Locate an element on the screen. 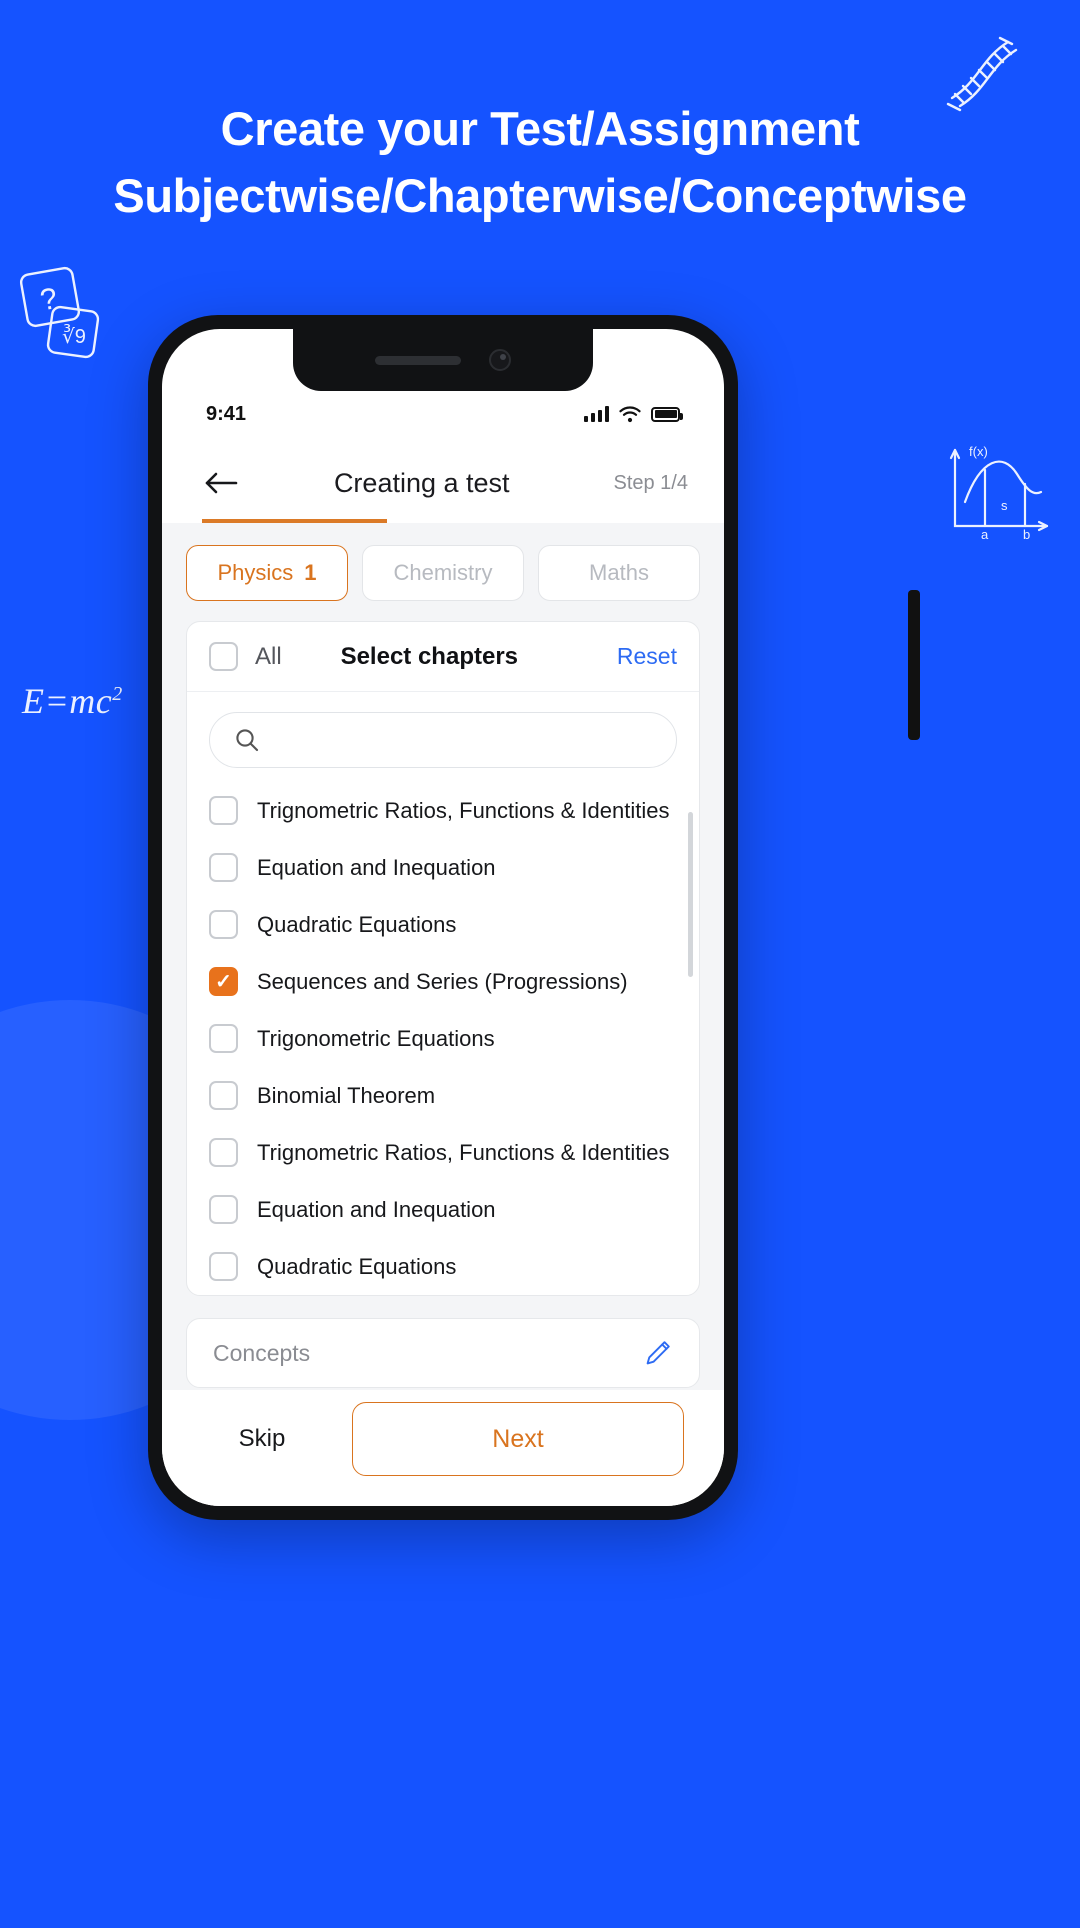 The image size is (1080, 1928). search-icon is located at coordinates (247, 740).